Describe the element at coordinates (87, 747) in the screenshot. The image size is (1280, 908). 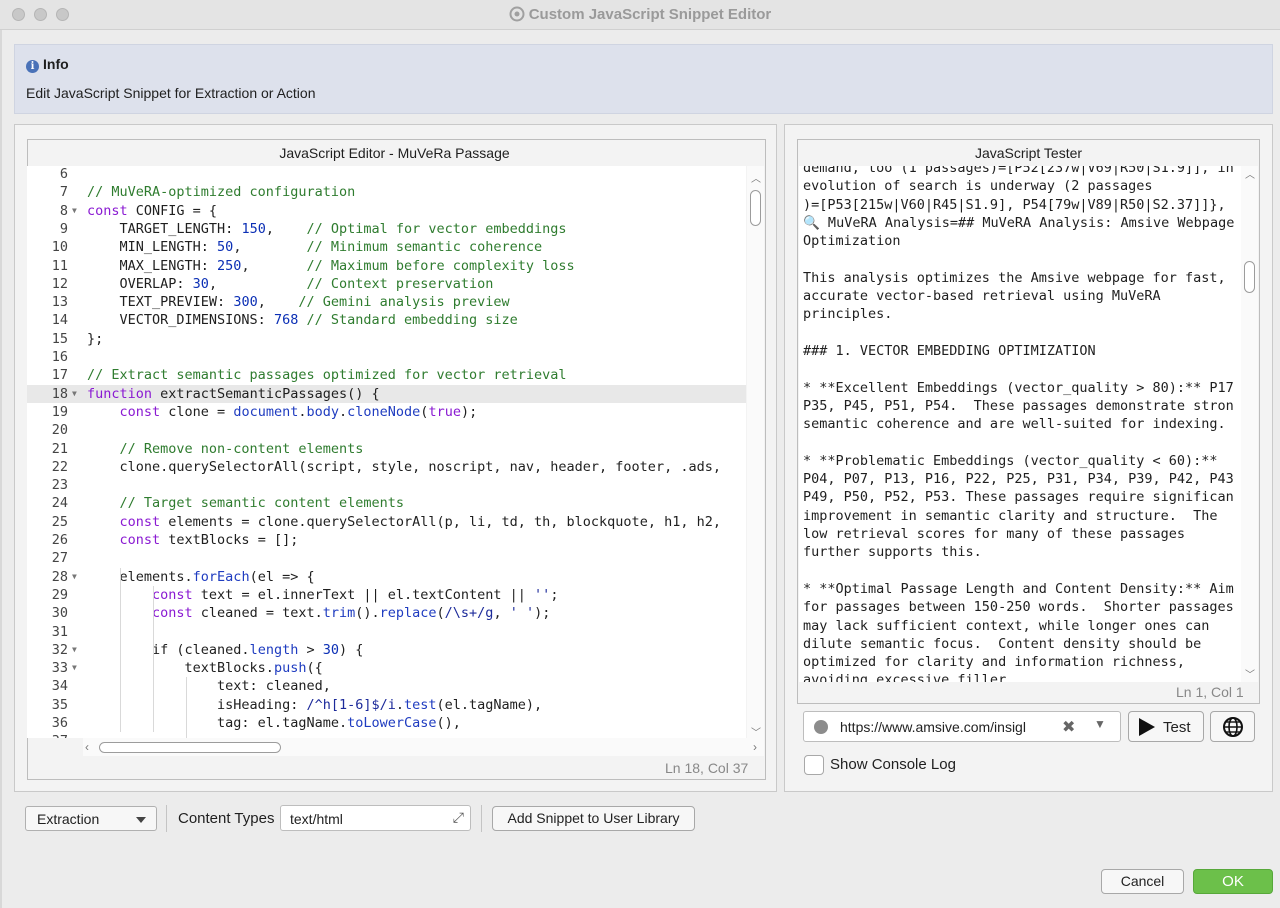
I see `scroll-left-arrow: ‹` at that location.